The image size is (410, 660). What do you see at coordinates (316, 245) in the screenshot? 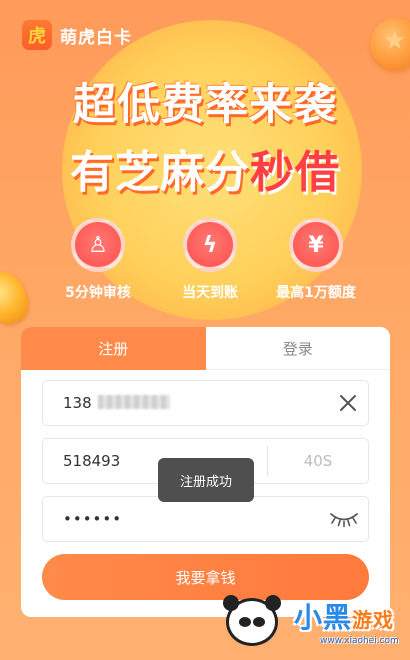
I see `yuan-icon: ¥` at bounding box center [316, 245].